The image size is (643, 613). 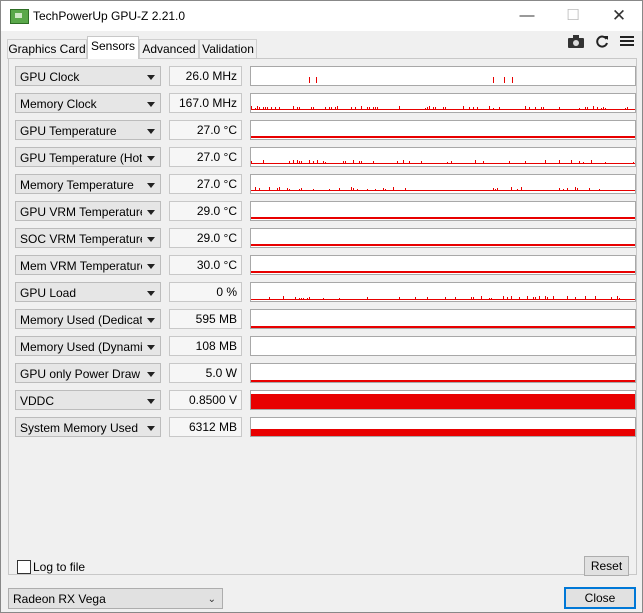 What do you see at coordinates (115, 598) in the screenshot?
I see `gpu-select-dropdown: Radeon RX Vega ⌄` at bounding box center [115, 598].